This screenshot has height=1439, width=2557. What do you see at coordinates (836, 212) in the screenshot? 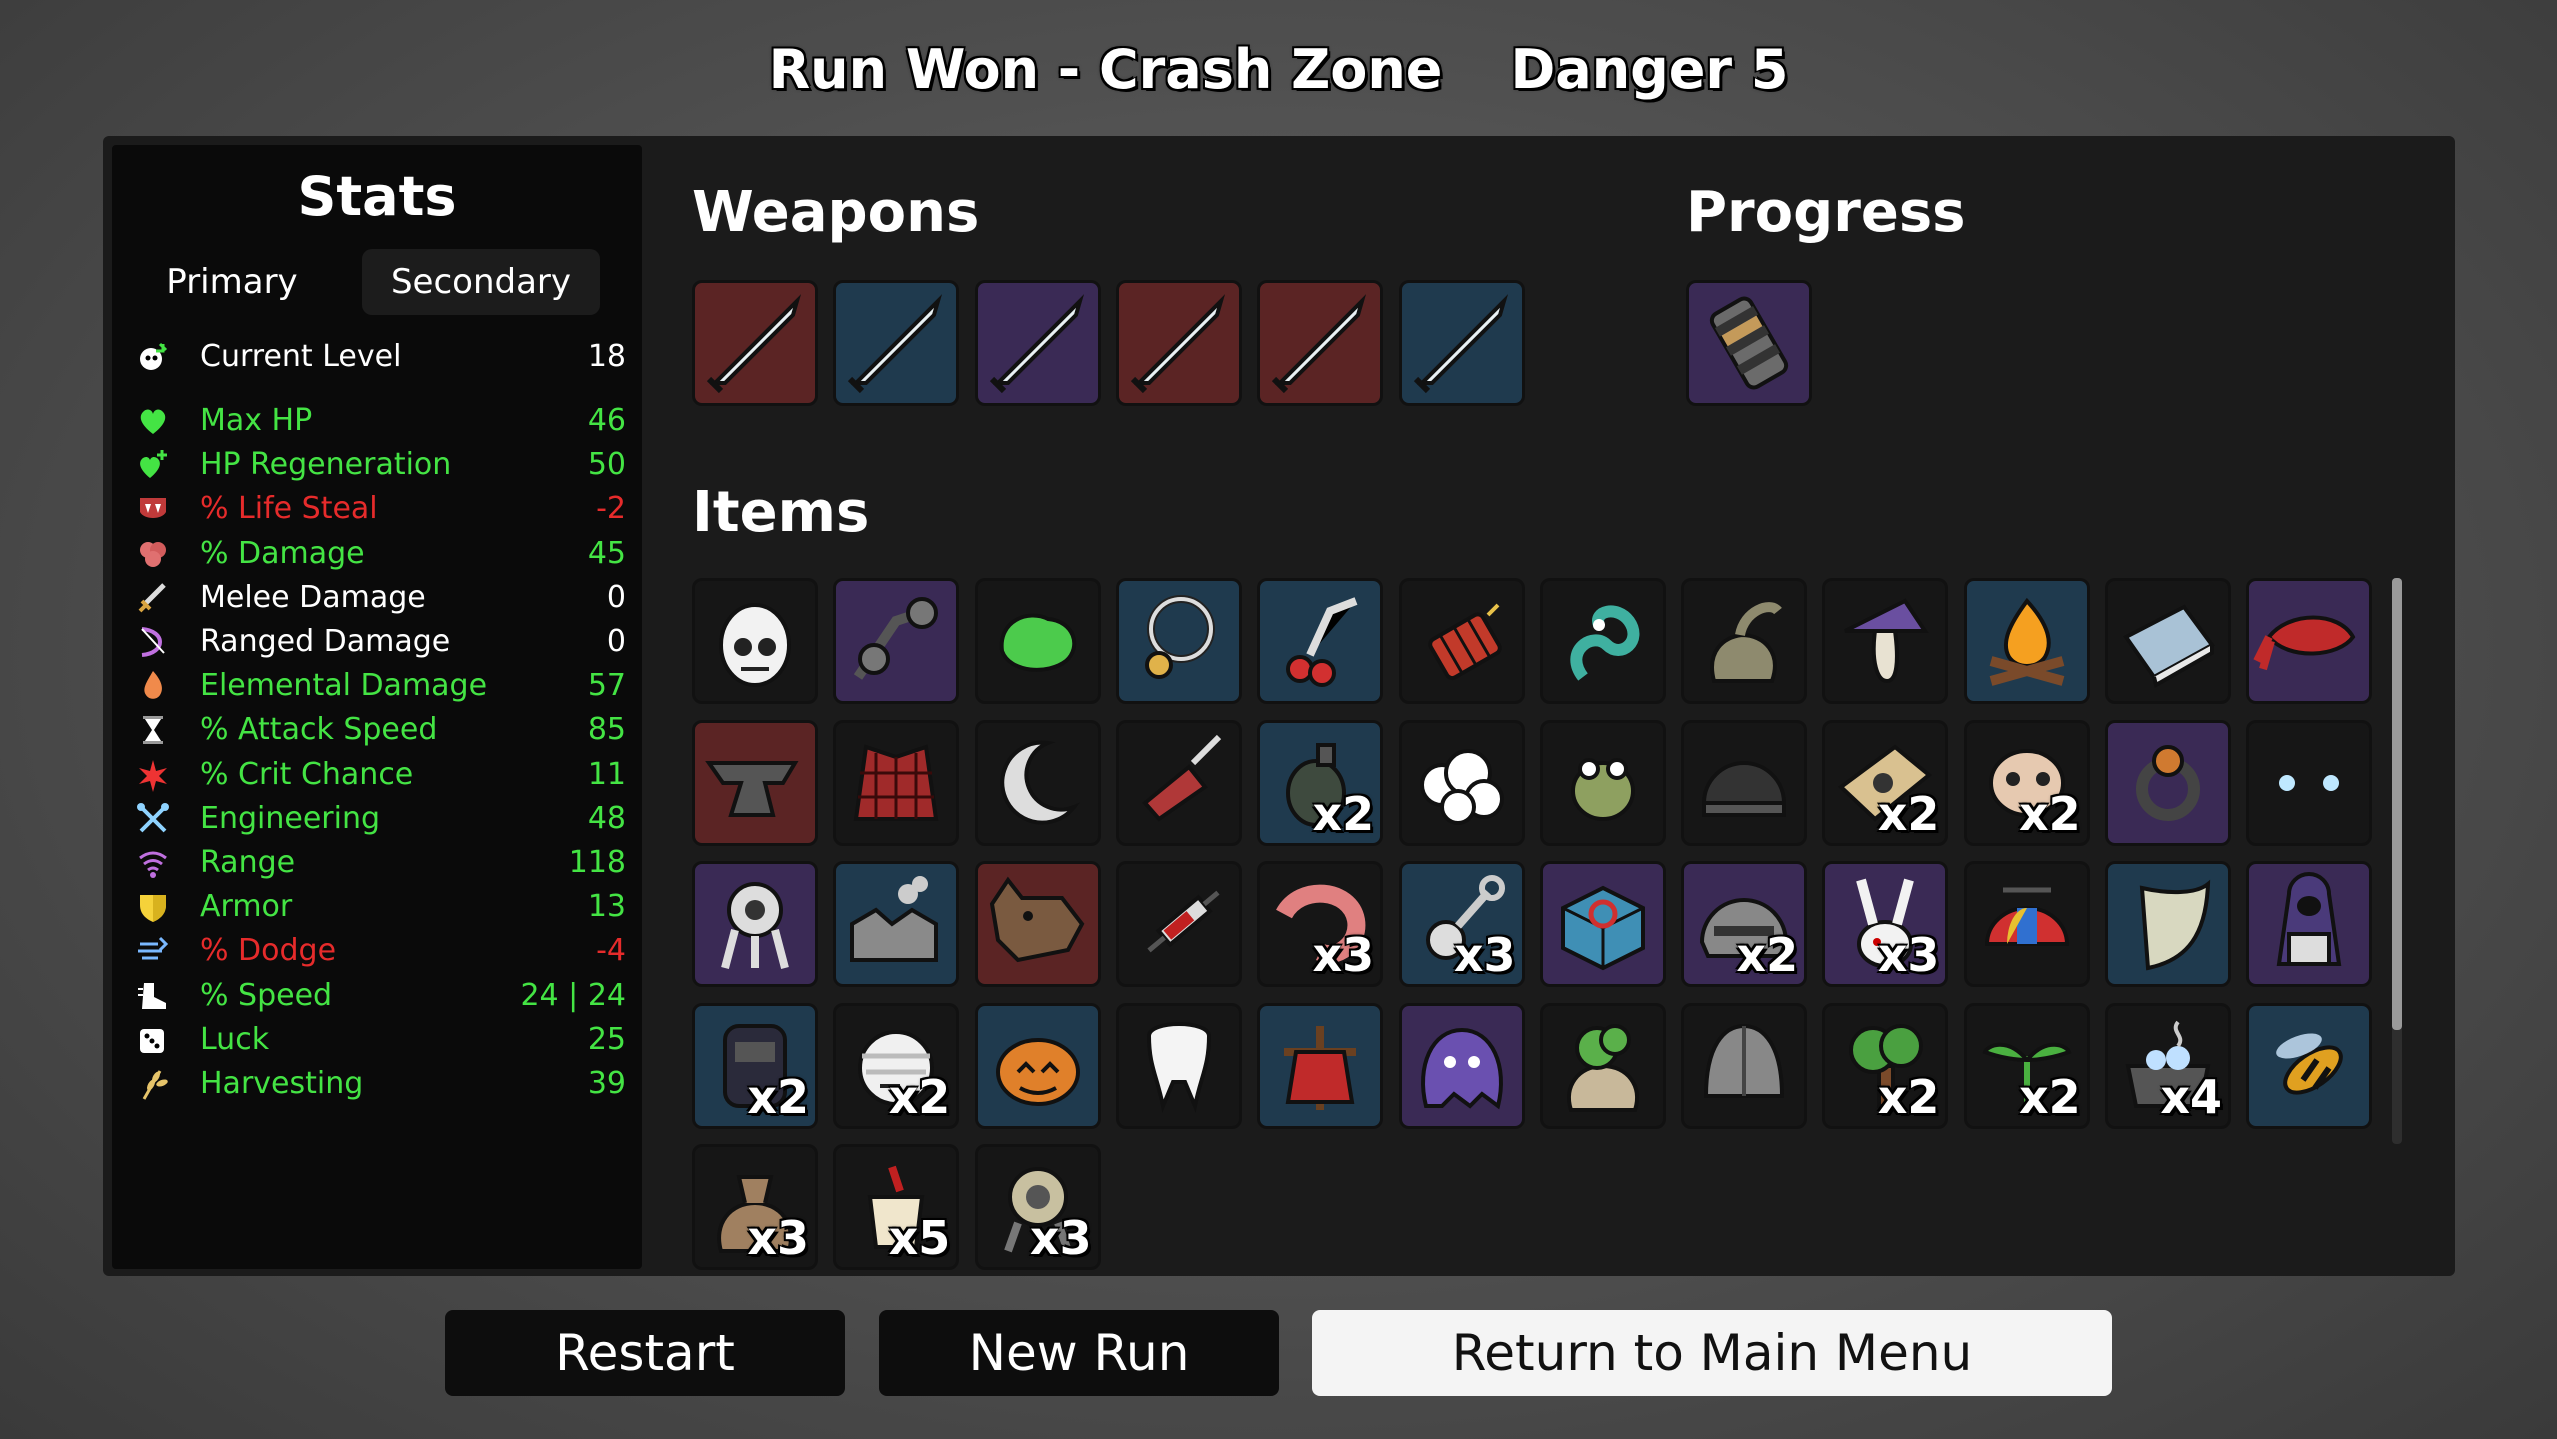
I see `weapons-title: Weapons` at bounding box center [836, 212].